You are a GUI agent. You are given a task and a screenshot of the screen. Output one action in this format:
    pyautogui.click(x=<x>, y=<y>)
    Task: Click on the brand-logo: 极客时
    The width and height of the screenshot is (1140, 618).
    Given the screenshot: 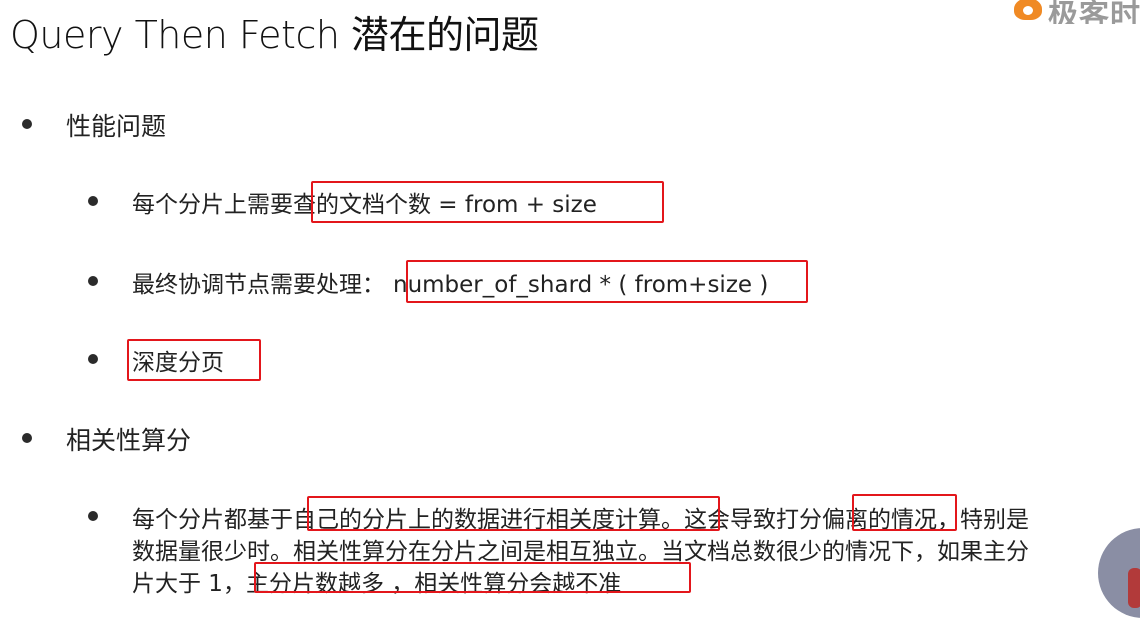 What is the action you would take?
    pyautogui.click(x=1075, y=12)
    